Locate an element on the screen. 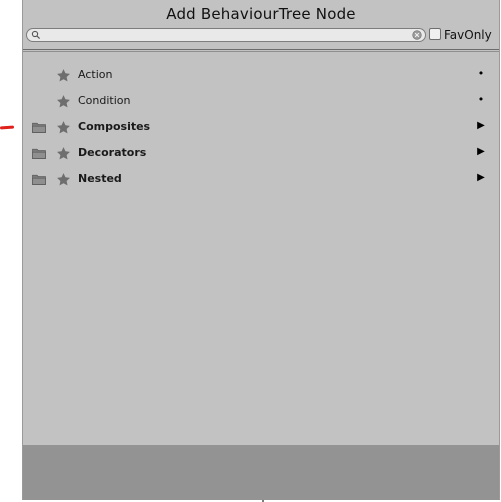  list-item-condition: Condition • is located at coordinates (261, 102).